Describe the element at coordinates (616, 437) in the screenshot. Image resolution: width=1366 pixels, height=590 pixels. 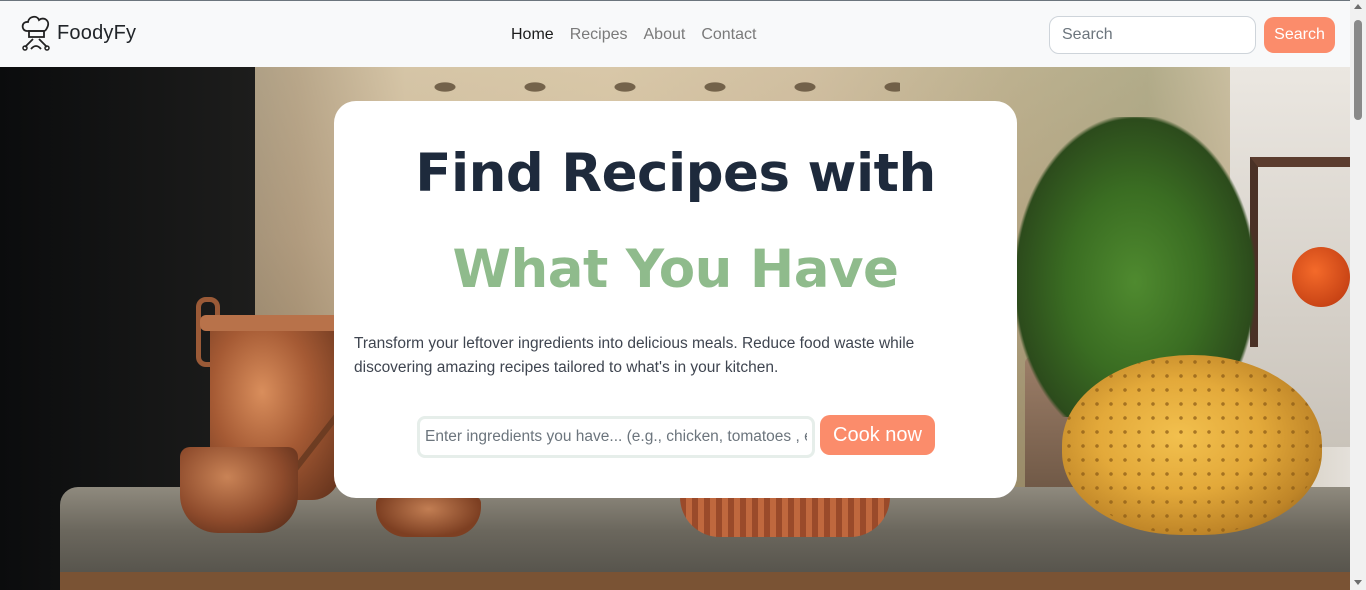
I see `ingredients-input` at that location.